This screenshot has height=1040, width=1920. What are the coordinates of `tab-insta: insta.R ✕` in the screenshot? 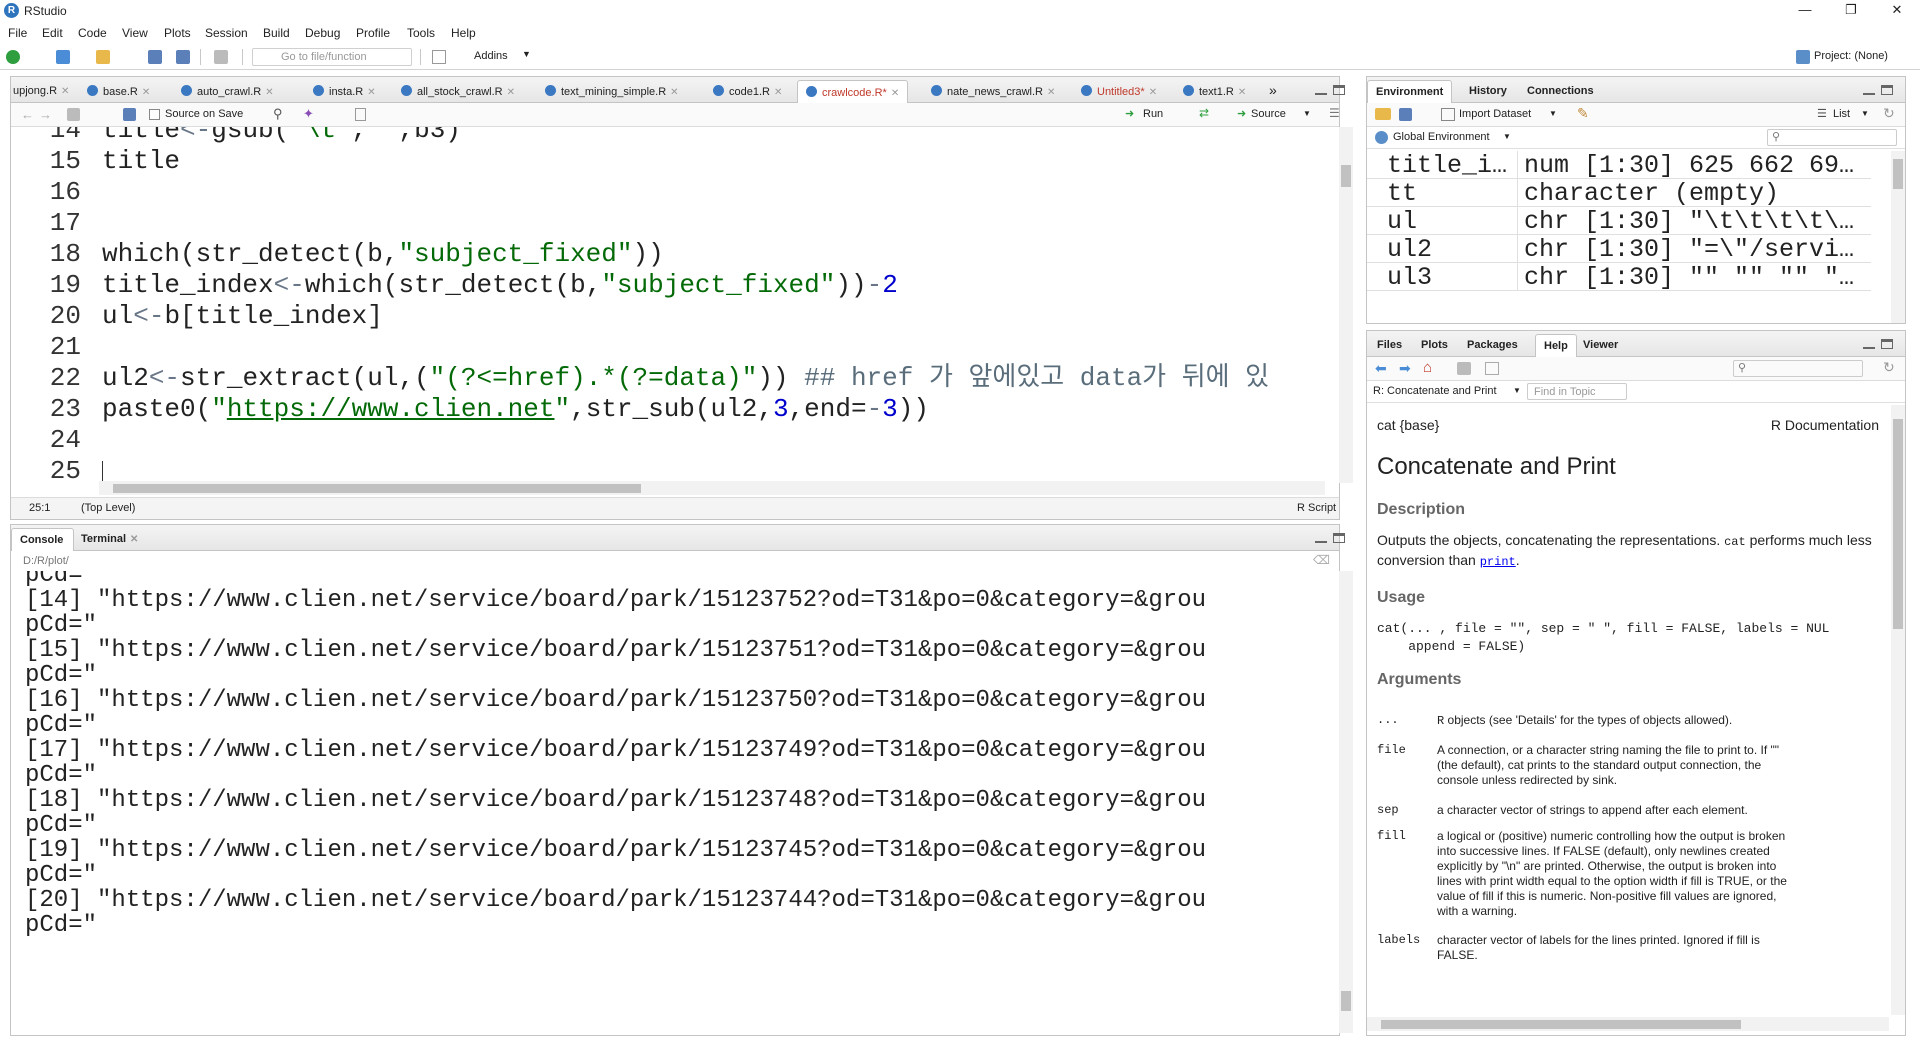 It's located at (344, 91).